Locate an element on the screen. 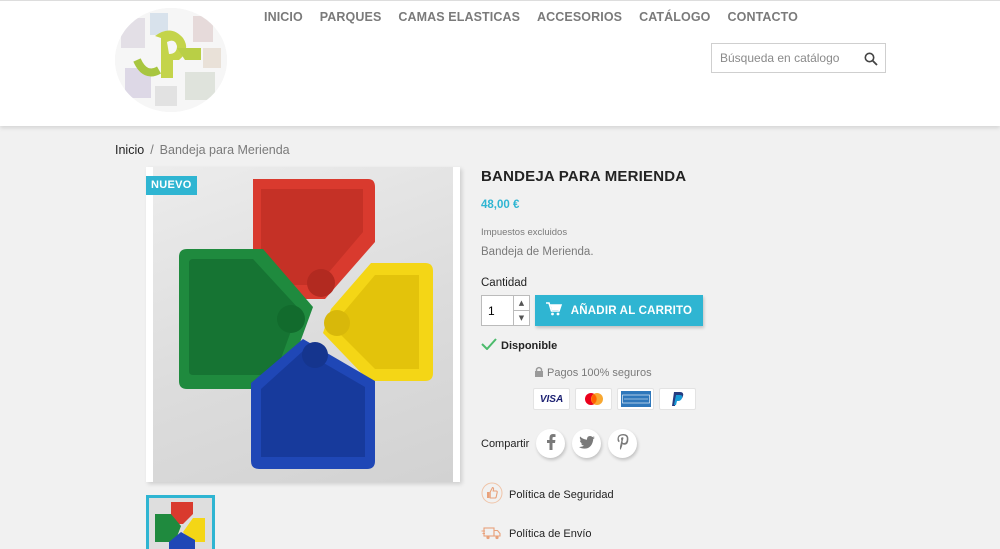 The image size is (1000, 549). chevron-down-icon: ▼ is located at coordinates (521, 317).